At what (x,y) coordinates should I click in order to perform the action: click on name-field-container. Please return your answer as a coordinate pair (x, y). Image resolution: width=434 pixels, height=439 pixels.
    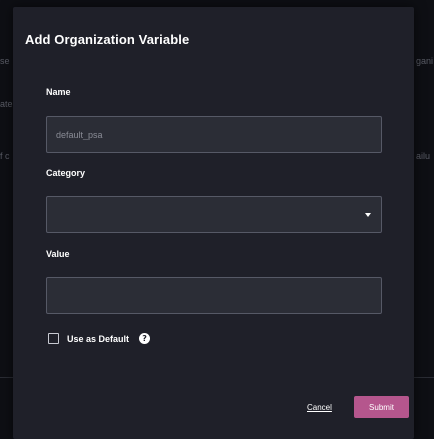
    Looking at the image, I should click on (214, 134).